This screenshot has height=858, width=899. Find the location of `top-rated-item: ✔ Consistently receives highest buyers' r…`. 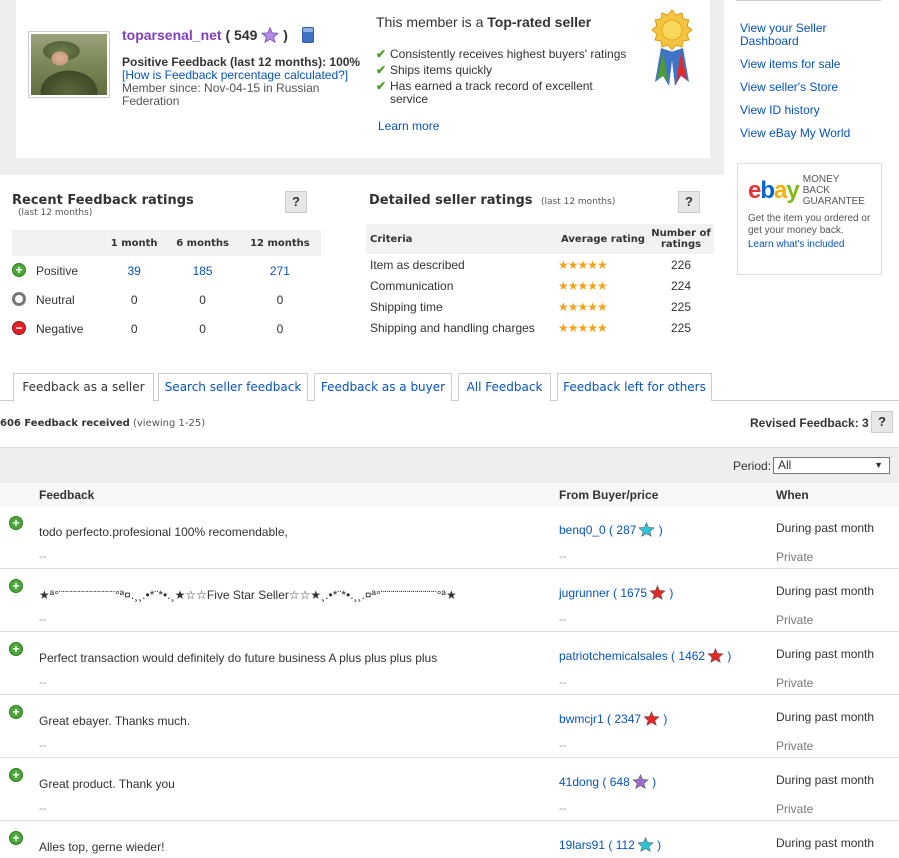

top-rated-item: ✔ Consistently receives highest buyers' r… is located at coordinates (511, 54).